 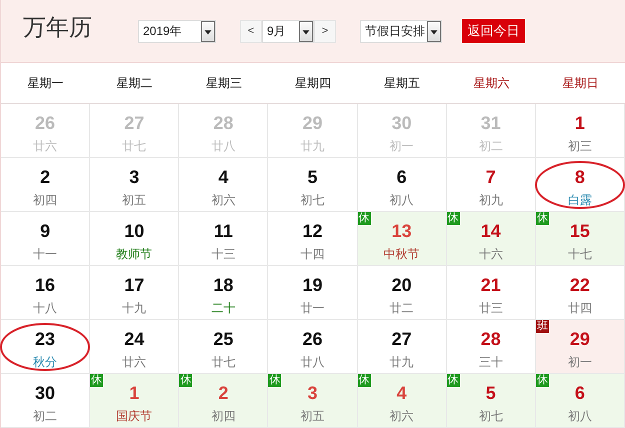 I want to click on day-number: 10, so click(x=134, y=231).